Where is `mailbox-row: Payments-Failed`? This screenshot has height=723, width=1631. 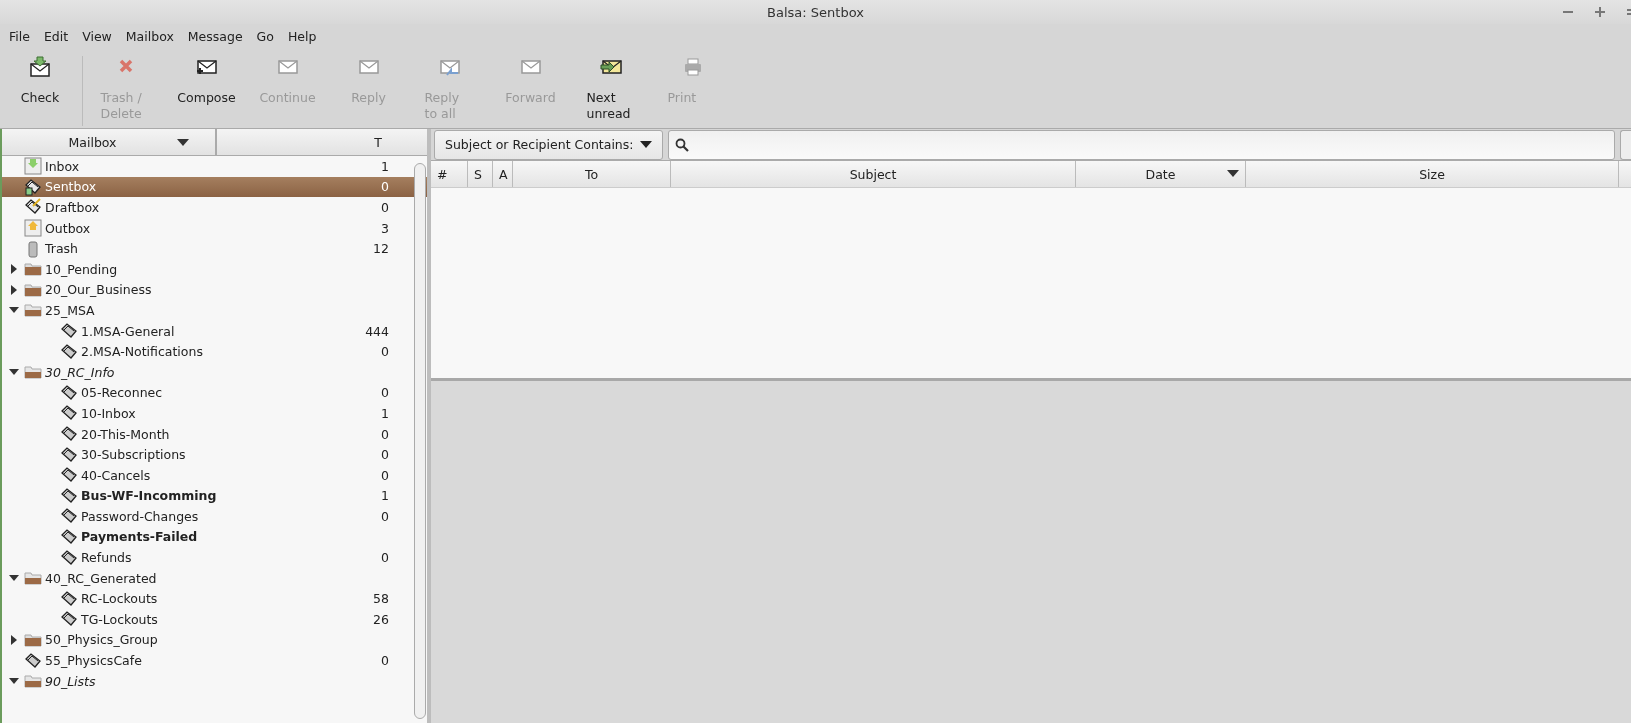
mailbox-row: Payments-Failed is located at coordinates (214, 537).